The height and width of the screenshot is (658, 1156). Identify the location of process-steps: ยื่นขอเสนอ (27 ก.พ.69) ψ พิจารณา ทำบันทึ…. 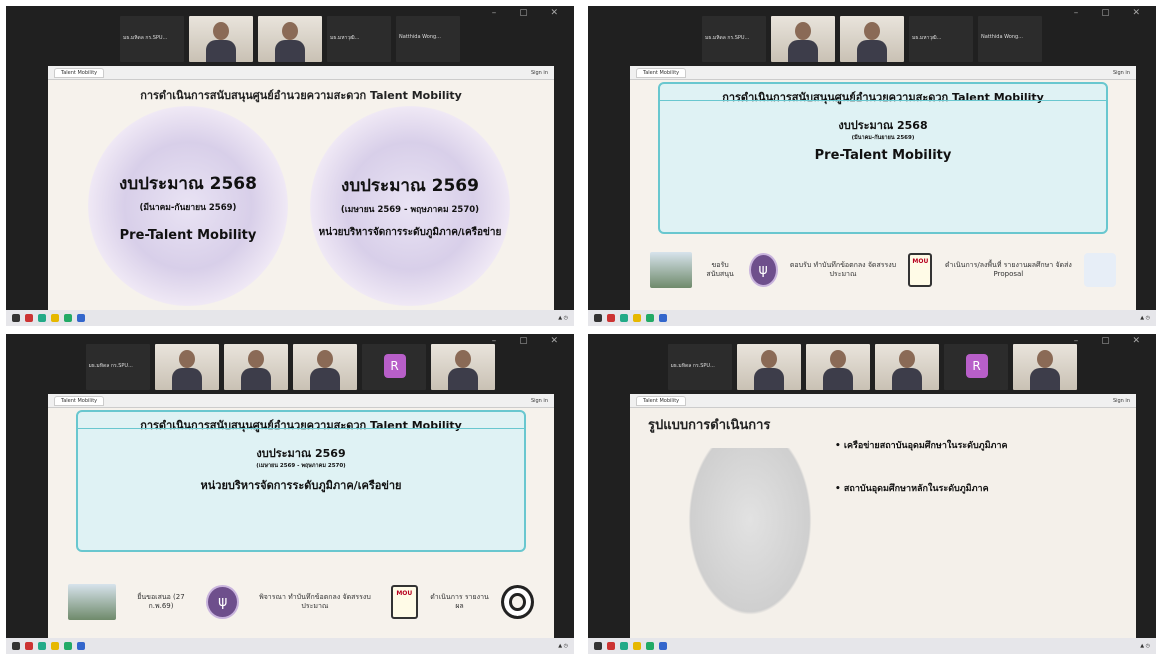
(301, 602).